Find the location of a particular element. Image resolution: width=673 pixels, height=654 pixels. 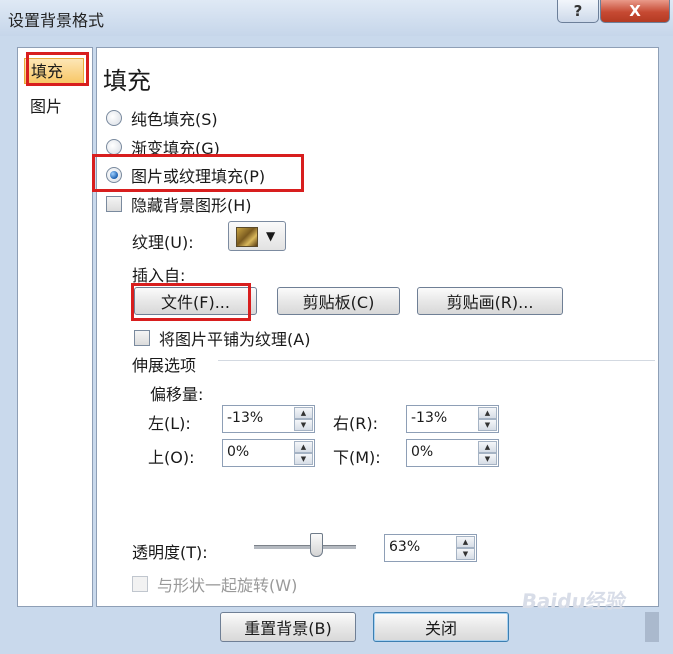

title-bar: 设置背景格式 ? X is located at coordinates (336, 18).